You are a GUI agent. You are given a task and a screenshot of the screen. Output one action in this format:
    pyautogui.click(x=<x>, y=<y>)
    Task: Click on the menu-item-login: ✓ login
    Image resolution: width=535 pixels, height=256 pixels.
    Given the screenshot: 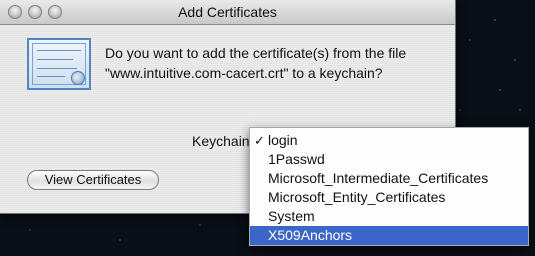 What is the action you would take?
    pyautogui.click(x=389, y=140)
    